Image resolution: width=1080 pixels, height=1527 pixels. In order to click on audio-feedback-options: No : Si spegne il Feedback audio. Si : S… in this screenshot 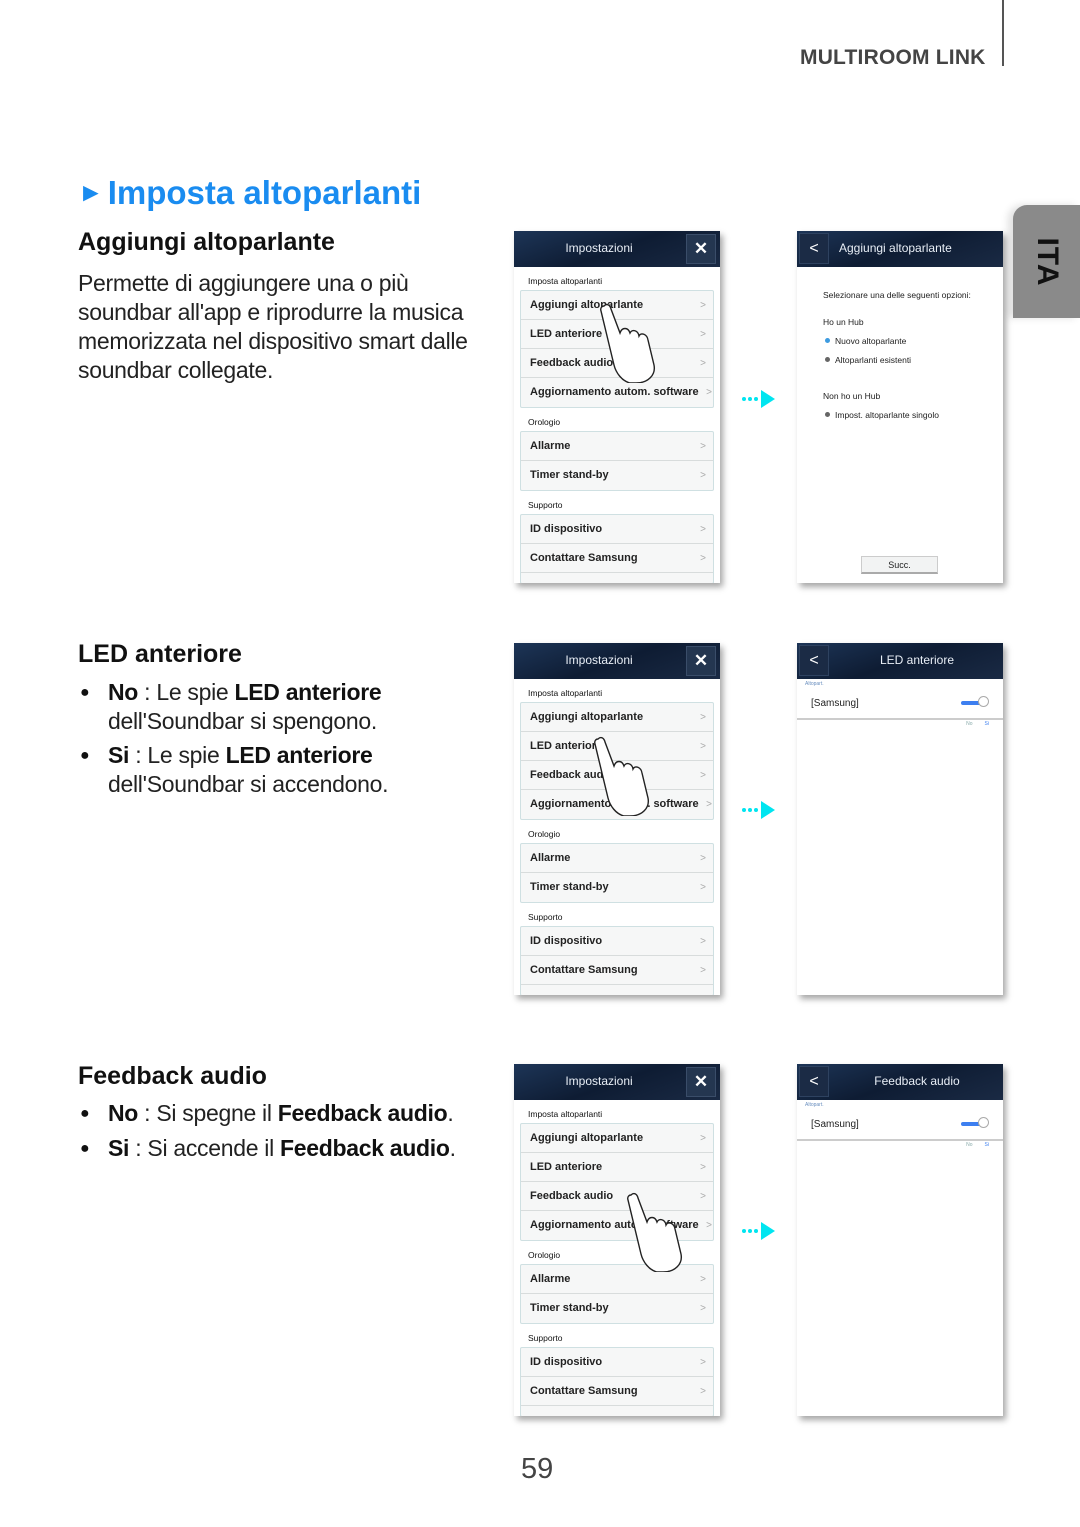, I will do `click(293, 1133)`.